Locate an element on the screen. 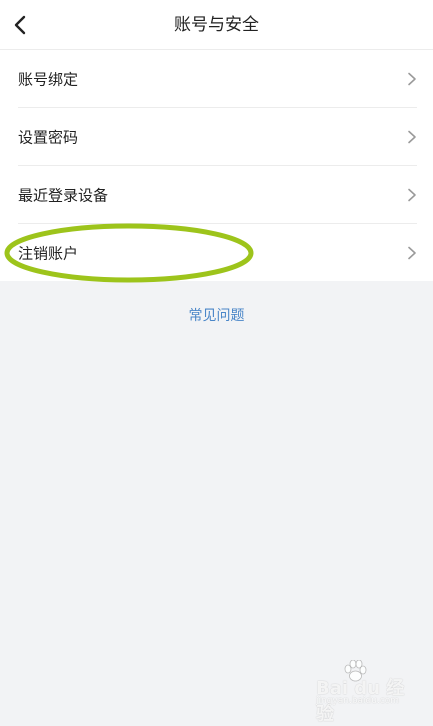 The image size is (433, 726). page-title: 账号与安全 is located at coordinates (216, 25).